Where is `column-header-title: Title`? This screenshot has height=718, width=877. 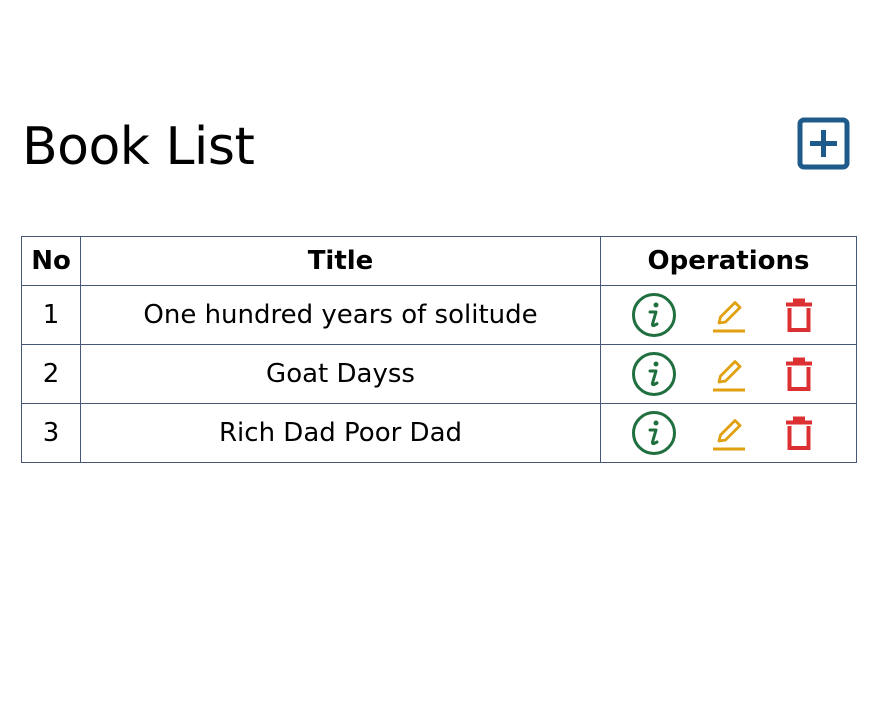
column-header-title: Title is located at coordinates (340, 261).